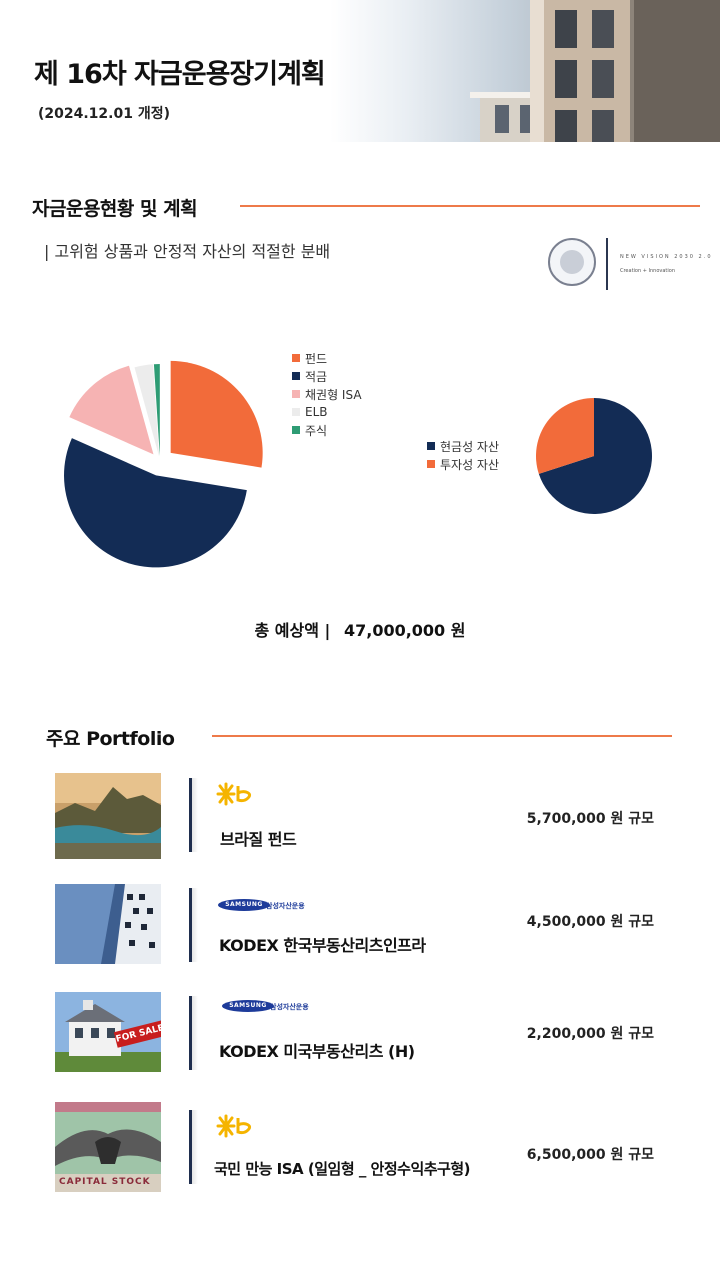  I want to click on section-tagline: | 고위험 상품과 안정적 자산의 적절한 분배, so click(187, 251).